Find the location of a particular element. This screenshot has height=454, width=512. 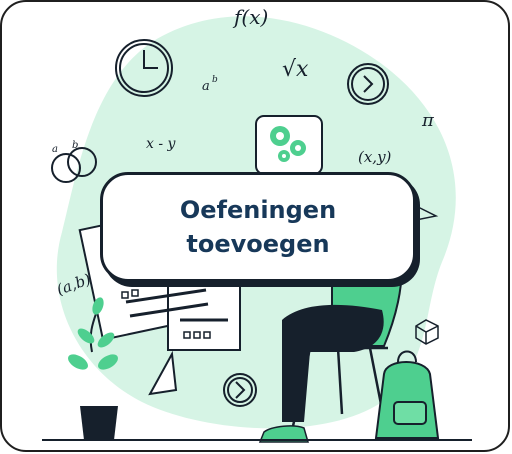

formula-text: (x,y) is located at coordinates (375, 157).